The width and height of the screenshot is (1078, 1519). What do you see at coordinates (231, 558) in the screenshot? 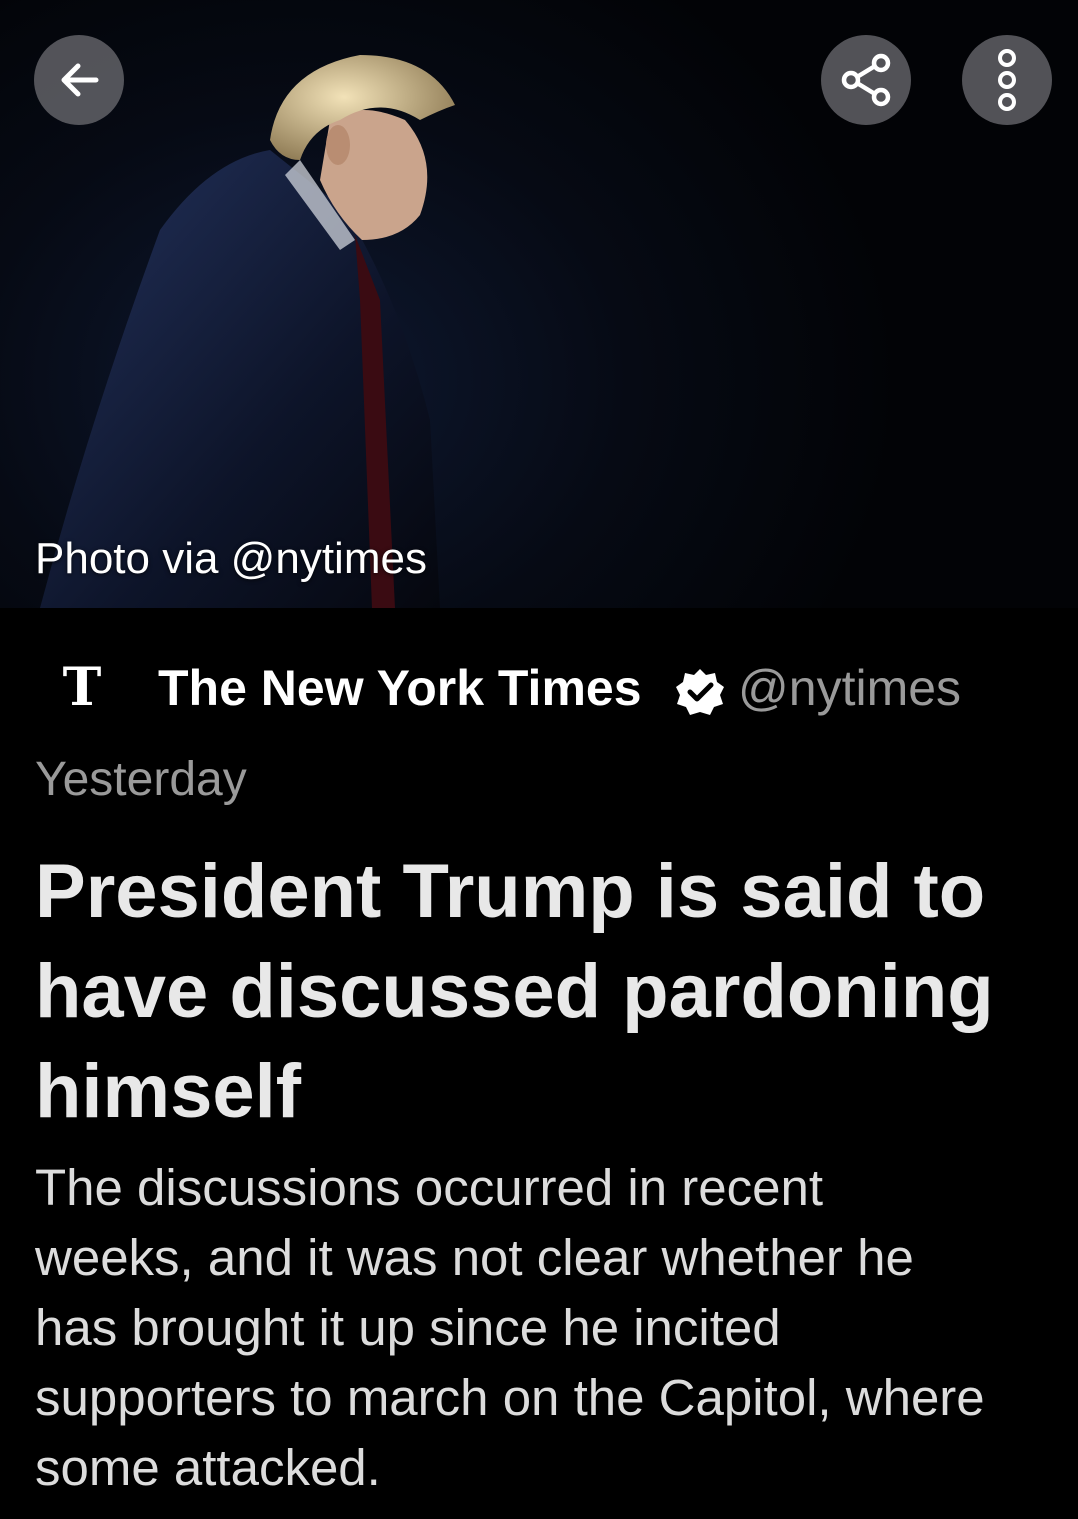
I see `photo-credit: Photo via @nytimes` at bounding box center [231, 558].